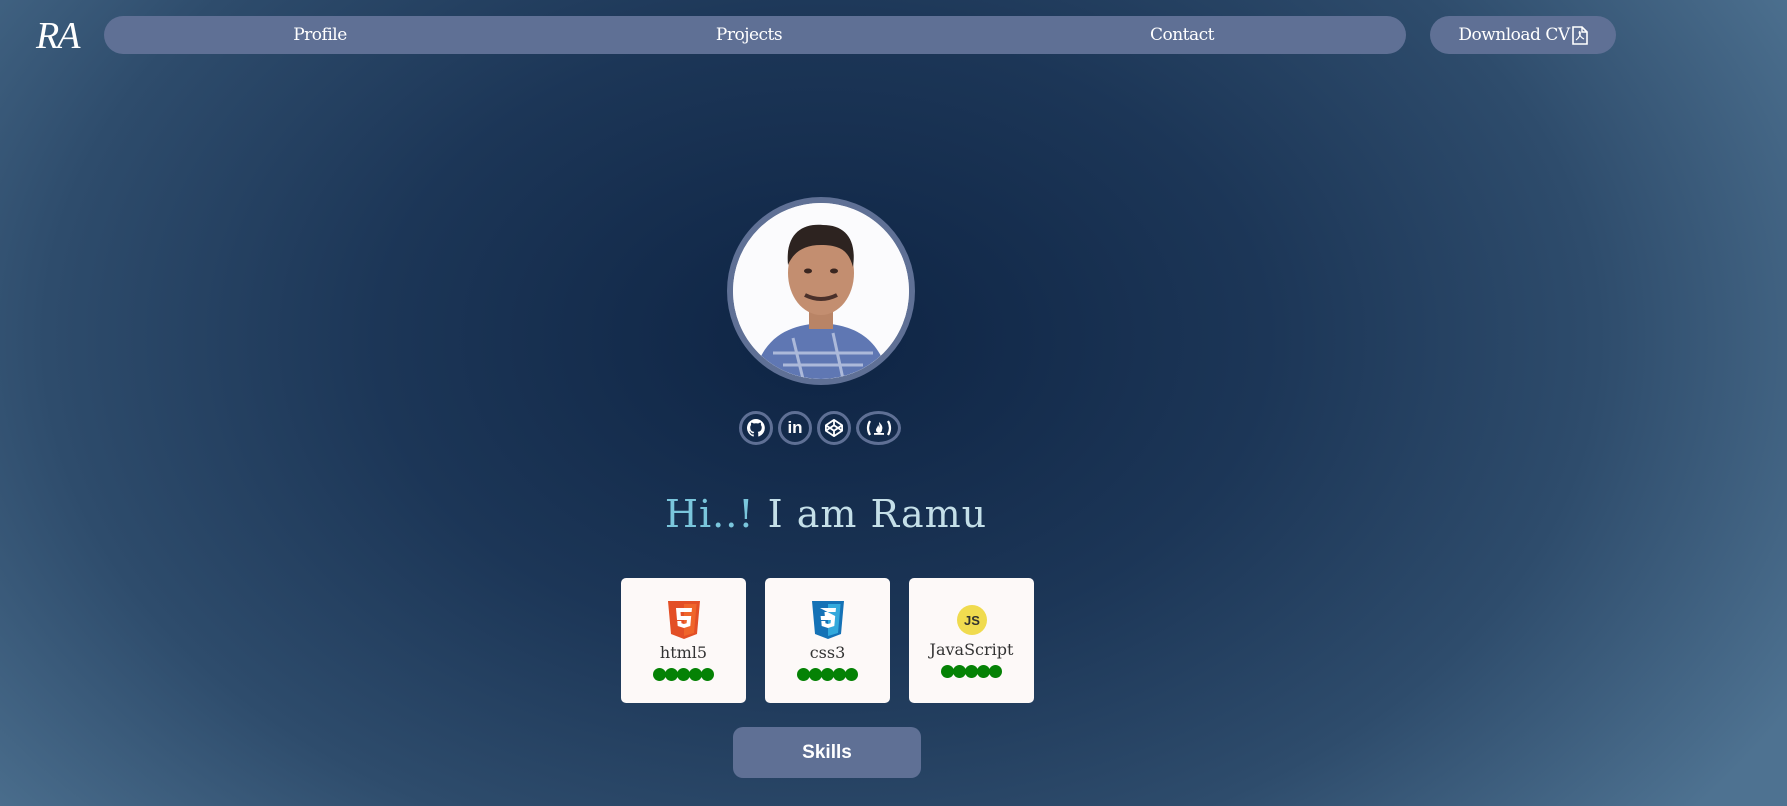 The width and height of the screenshot is (1787, 806). I want to click on html5-icon, so click(683, 619).